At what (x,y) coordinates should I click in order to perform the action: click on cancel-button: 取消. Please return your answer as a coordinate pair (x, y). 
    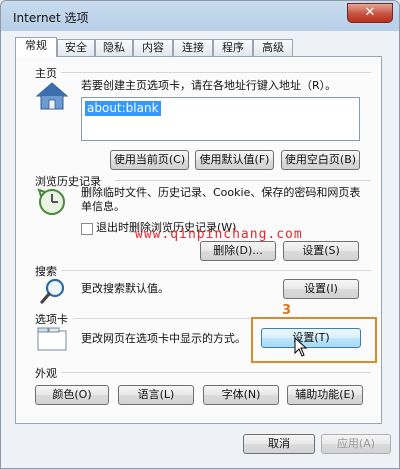
    Looking at the image, I should click on (279, 444).